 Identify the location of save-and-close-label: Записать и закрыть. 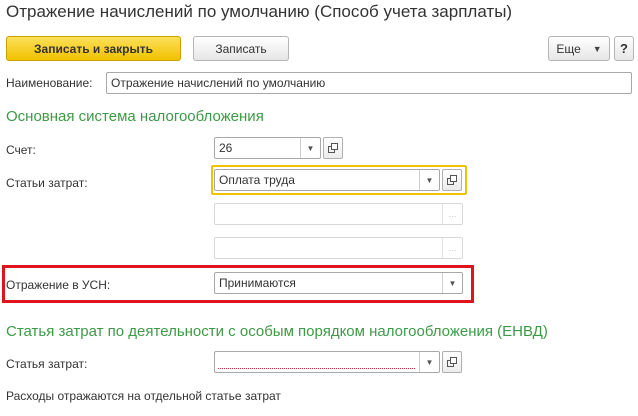
(93, 48).